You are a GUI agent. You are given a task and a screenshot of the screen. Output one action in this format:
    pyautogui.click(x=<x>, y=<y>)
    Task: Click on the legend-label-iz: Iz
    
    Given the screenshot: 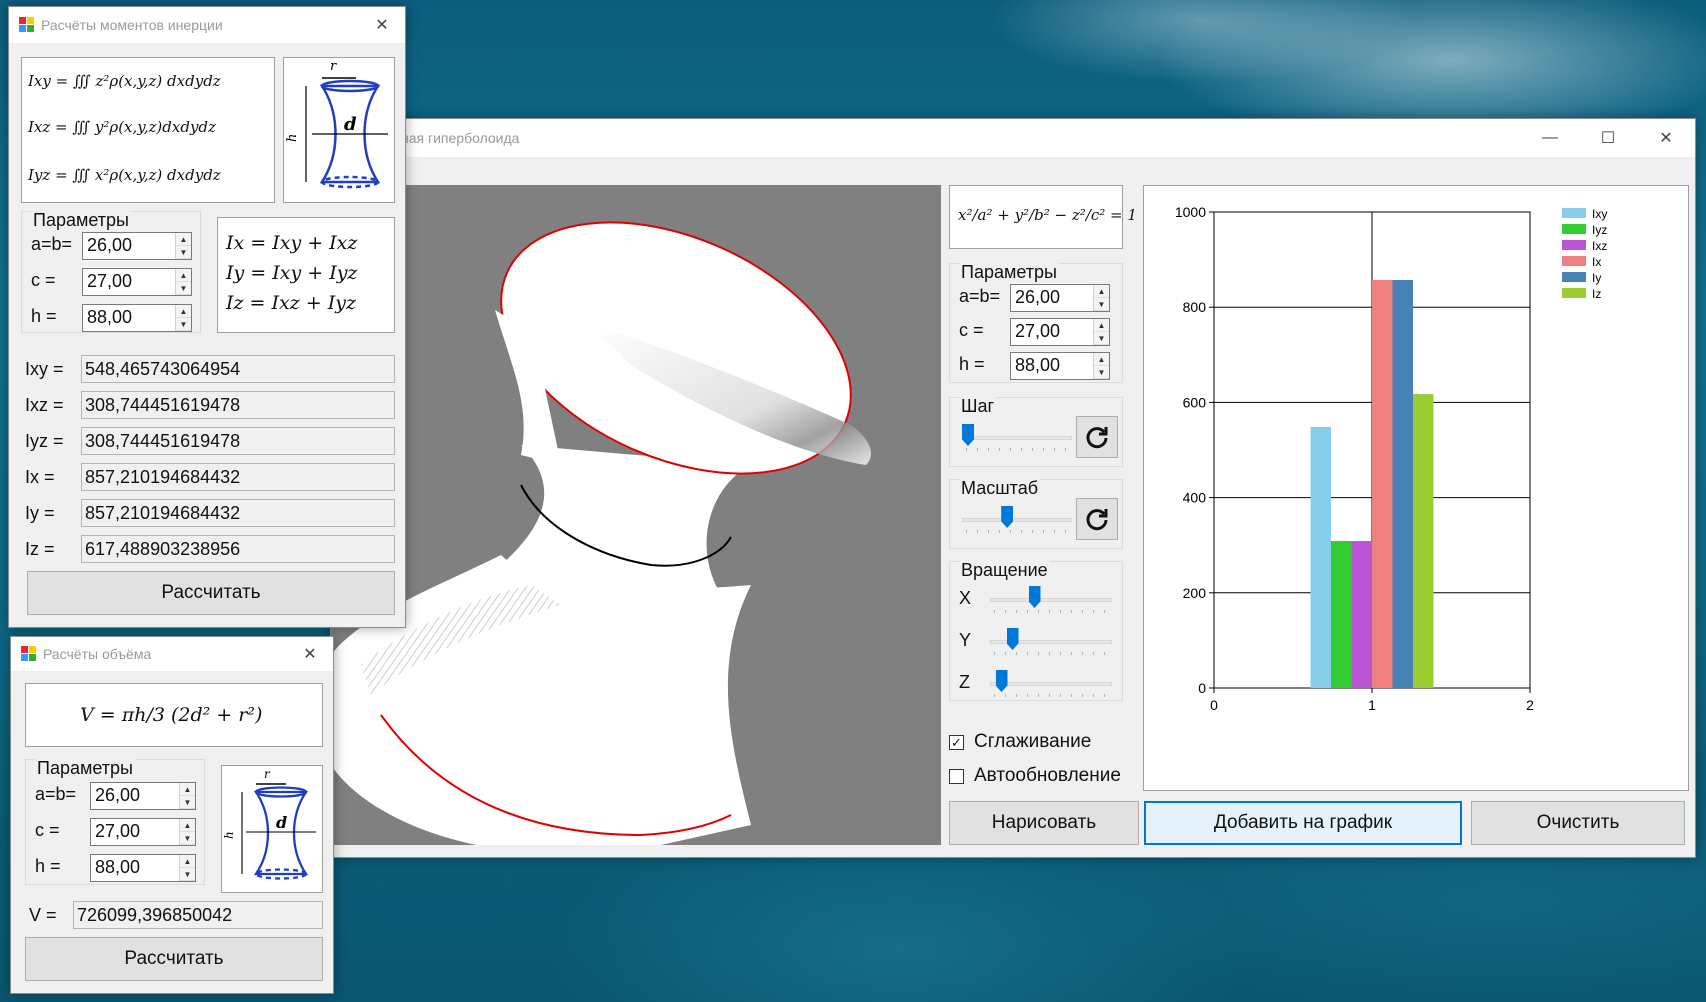 What is the action you would take?
    pyautogui.click(x=1596, y=294)
    